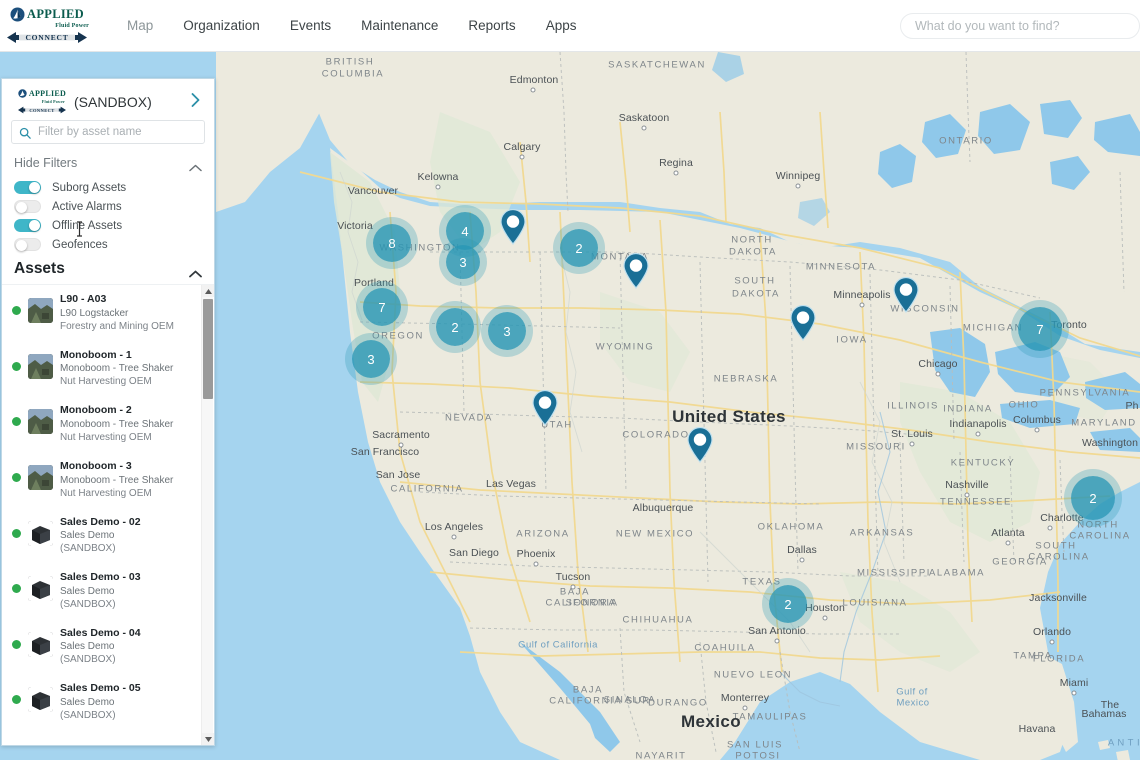 Image resolution: width=1140 pixels, height=760 pixels. What do you see at coordinates (108, 206) in the screenshot?
I see `filter-toggle-row: Active Alarms` at bounding box center [108, 206].